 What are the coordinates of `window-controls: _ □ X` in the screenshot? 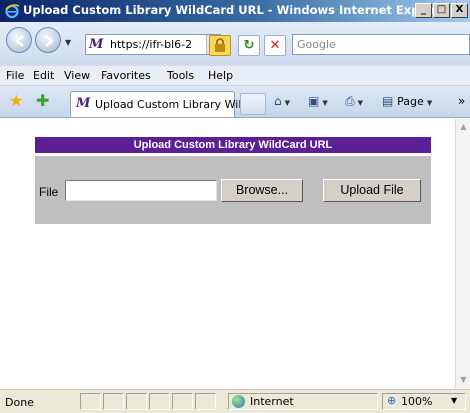 It's located at (441, 10).